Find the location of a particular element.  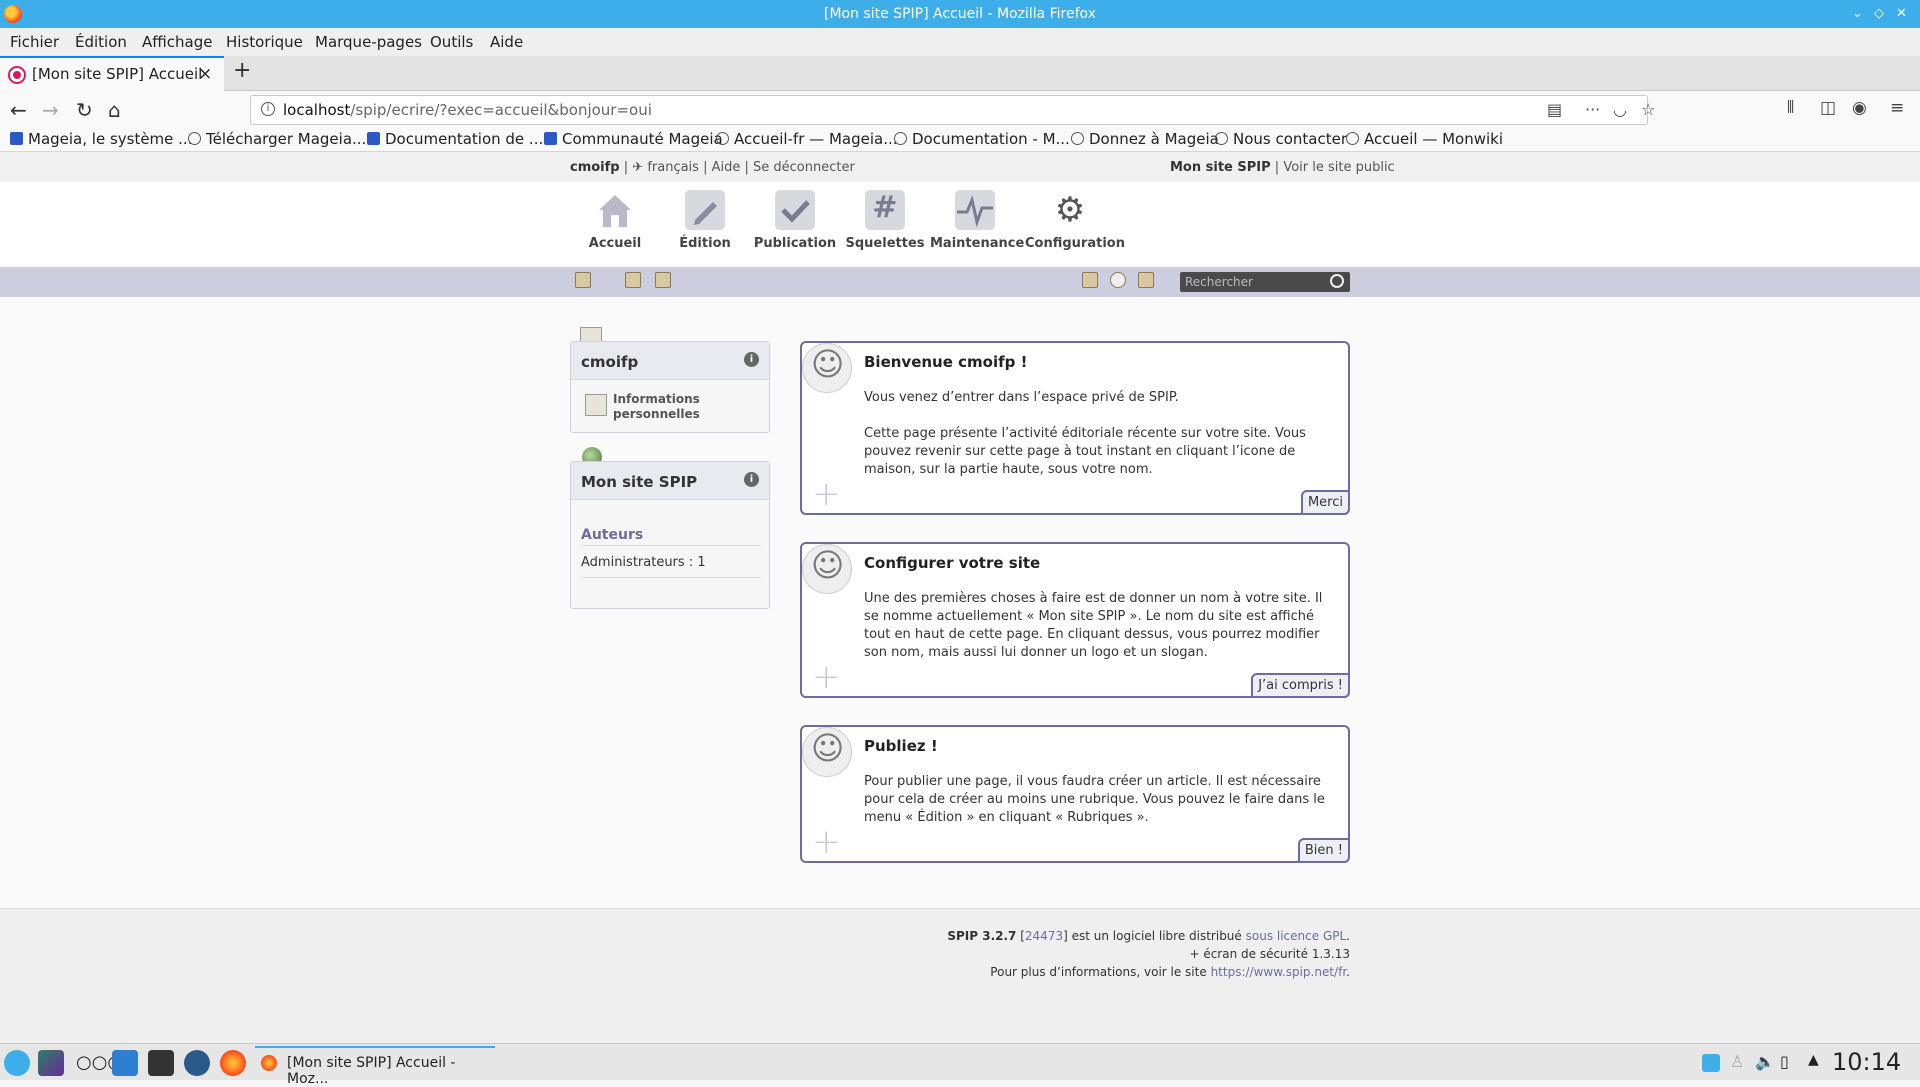

bookmark-item: Donnez à Mageia is located at coordinates (1145, 139).